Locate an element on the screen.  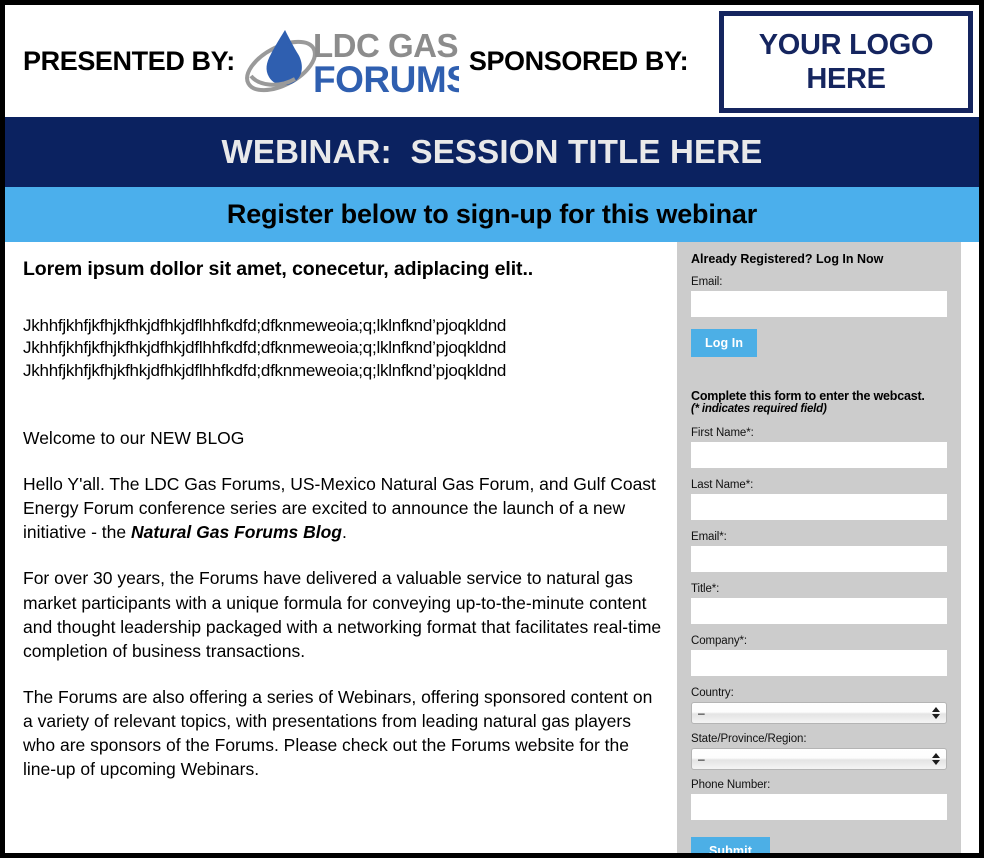
last-name-label: Last Name*: is located at coordinates (722, 485).